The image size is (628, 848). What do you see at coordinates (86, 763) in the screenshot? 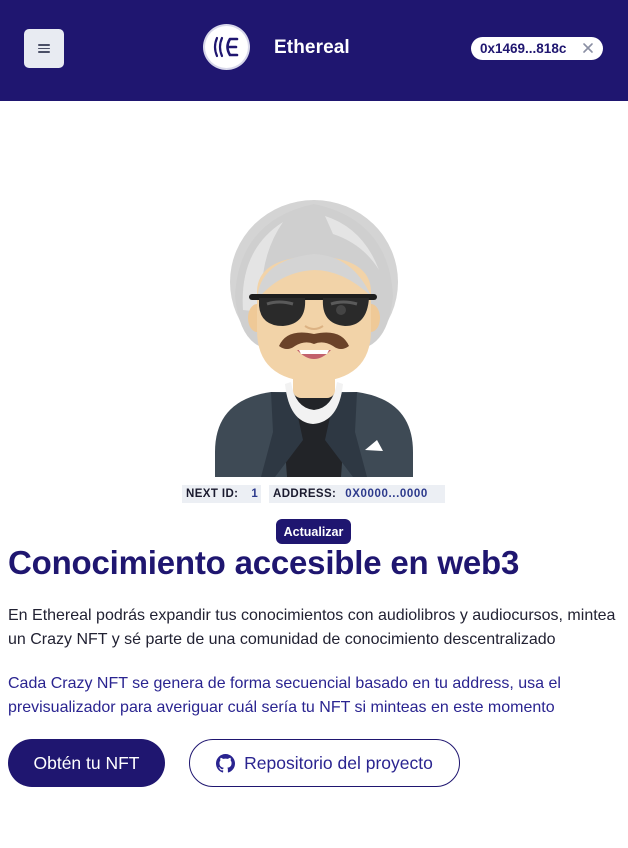
I see `get-nft-button: Obtén tu NFT` at bounding box center [86, 763].